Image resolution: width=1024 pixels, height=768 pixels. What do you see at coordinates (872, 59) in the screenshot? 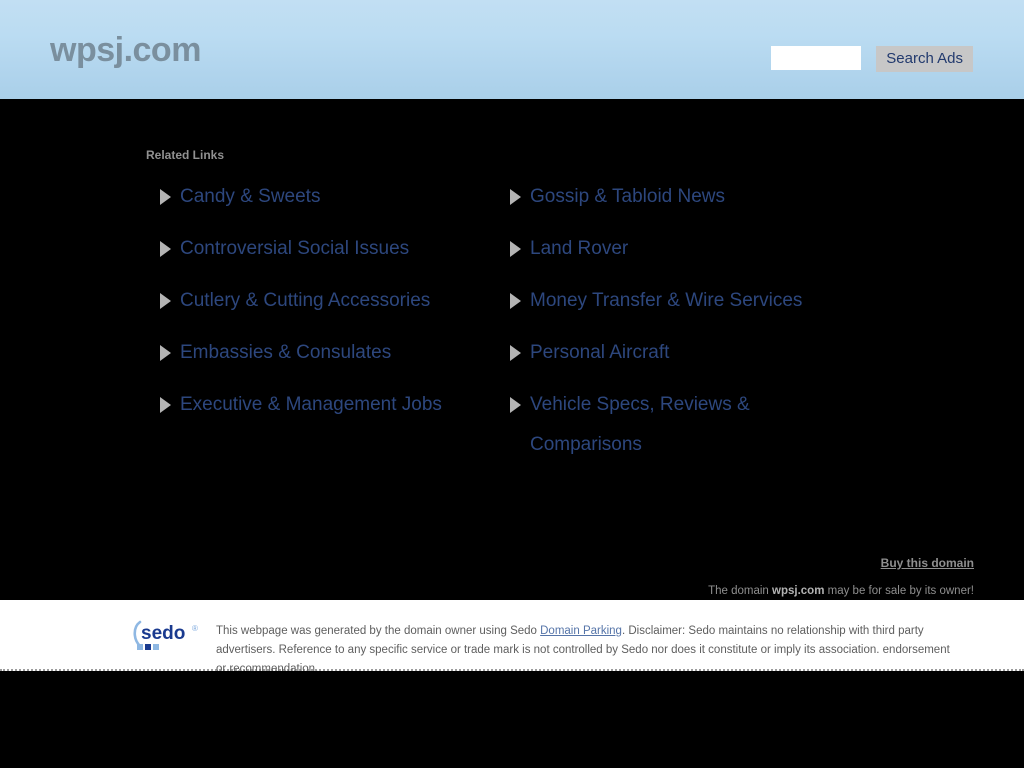
I see `search-form: Search Ads` at bounding box center [872, 59].